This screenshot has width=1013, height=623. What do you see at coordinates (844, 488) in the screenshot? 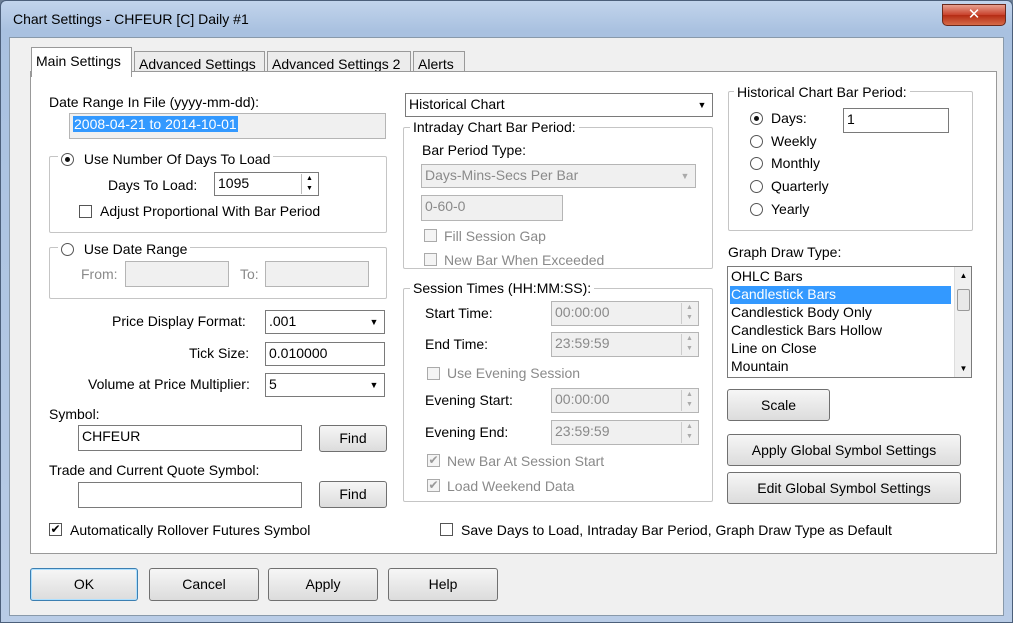
I see `edit-global-symbol-settings-button: Edit Global Symbol Settings` at bounding box center [844, 488].